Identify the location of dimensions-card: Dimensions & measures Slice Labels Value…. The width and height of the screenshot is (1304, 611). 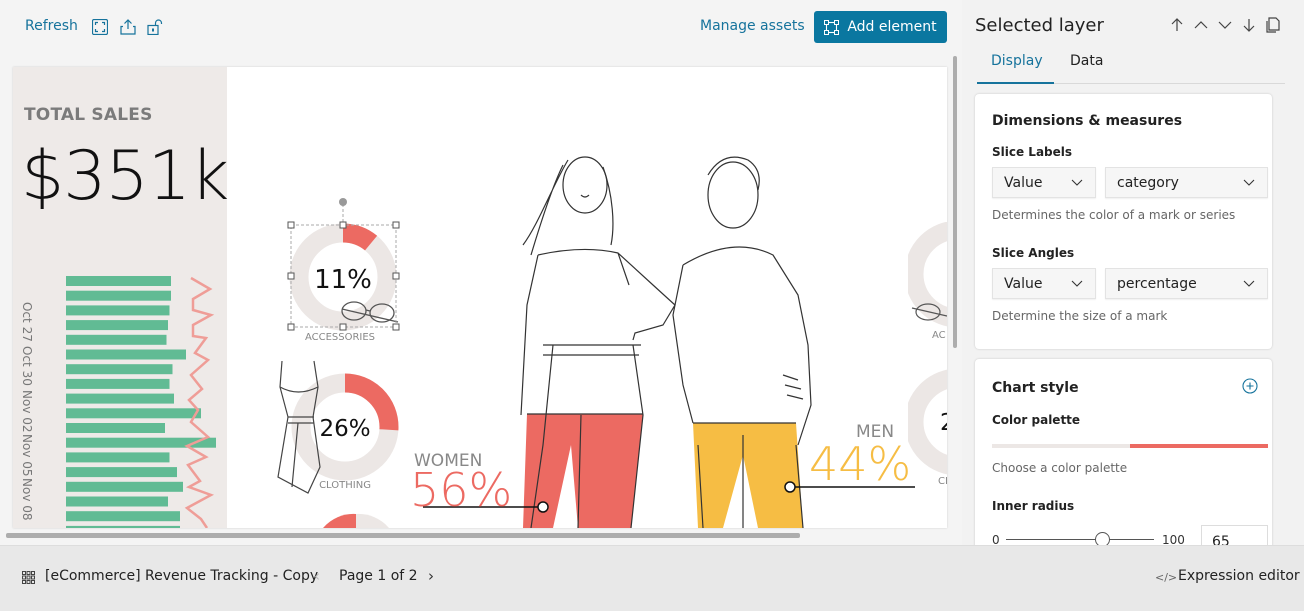
(1123, 221).